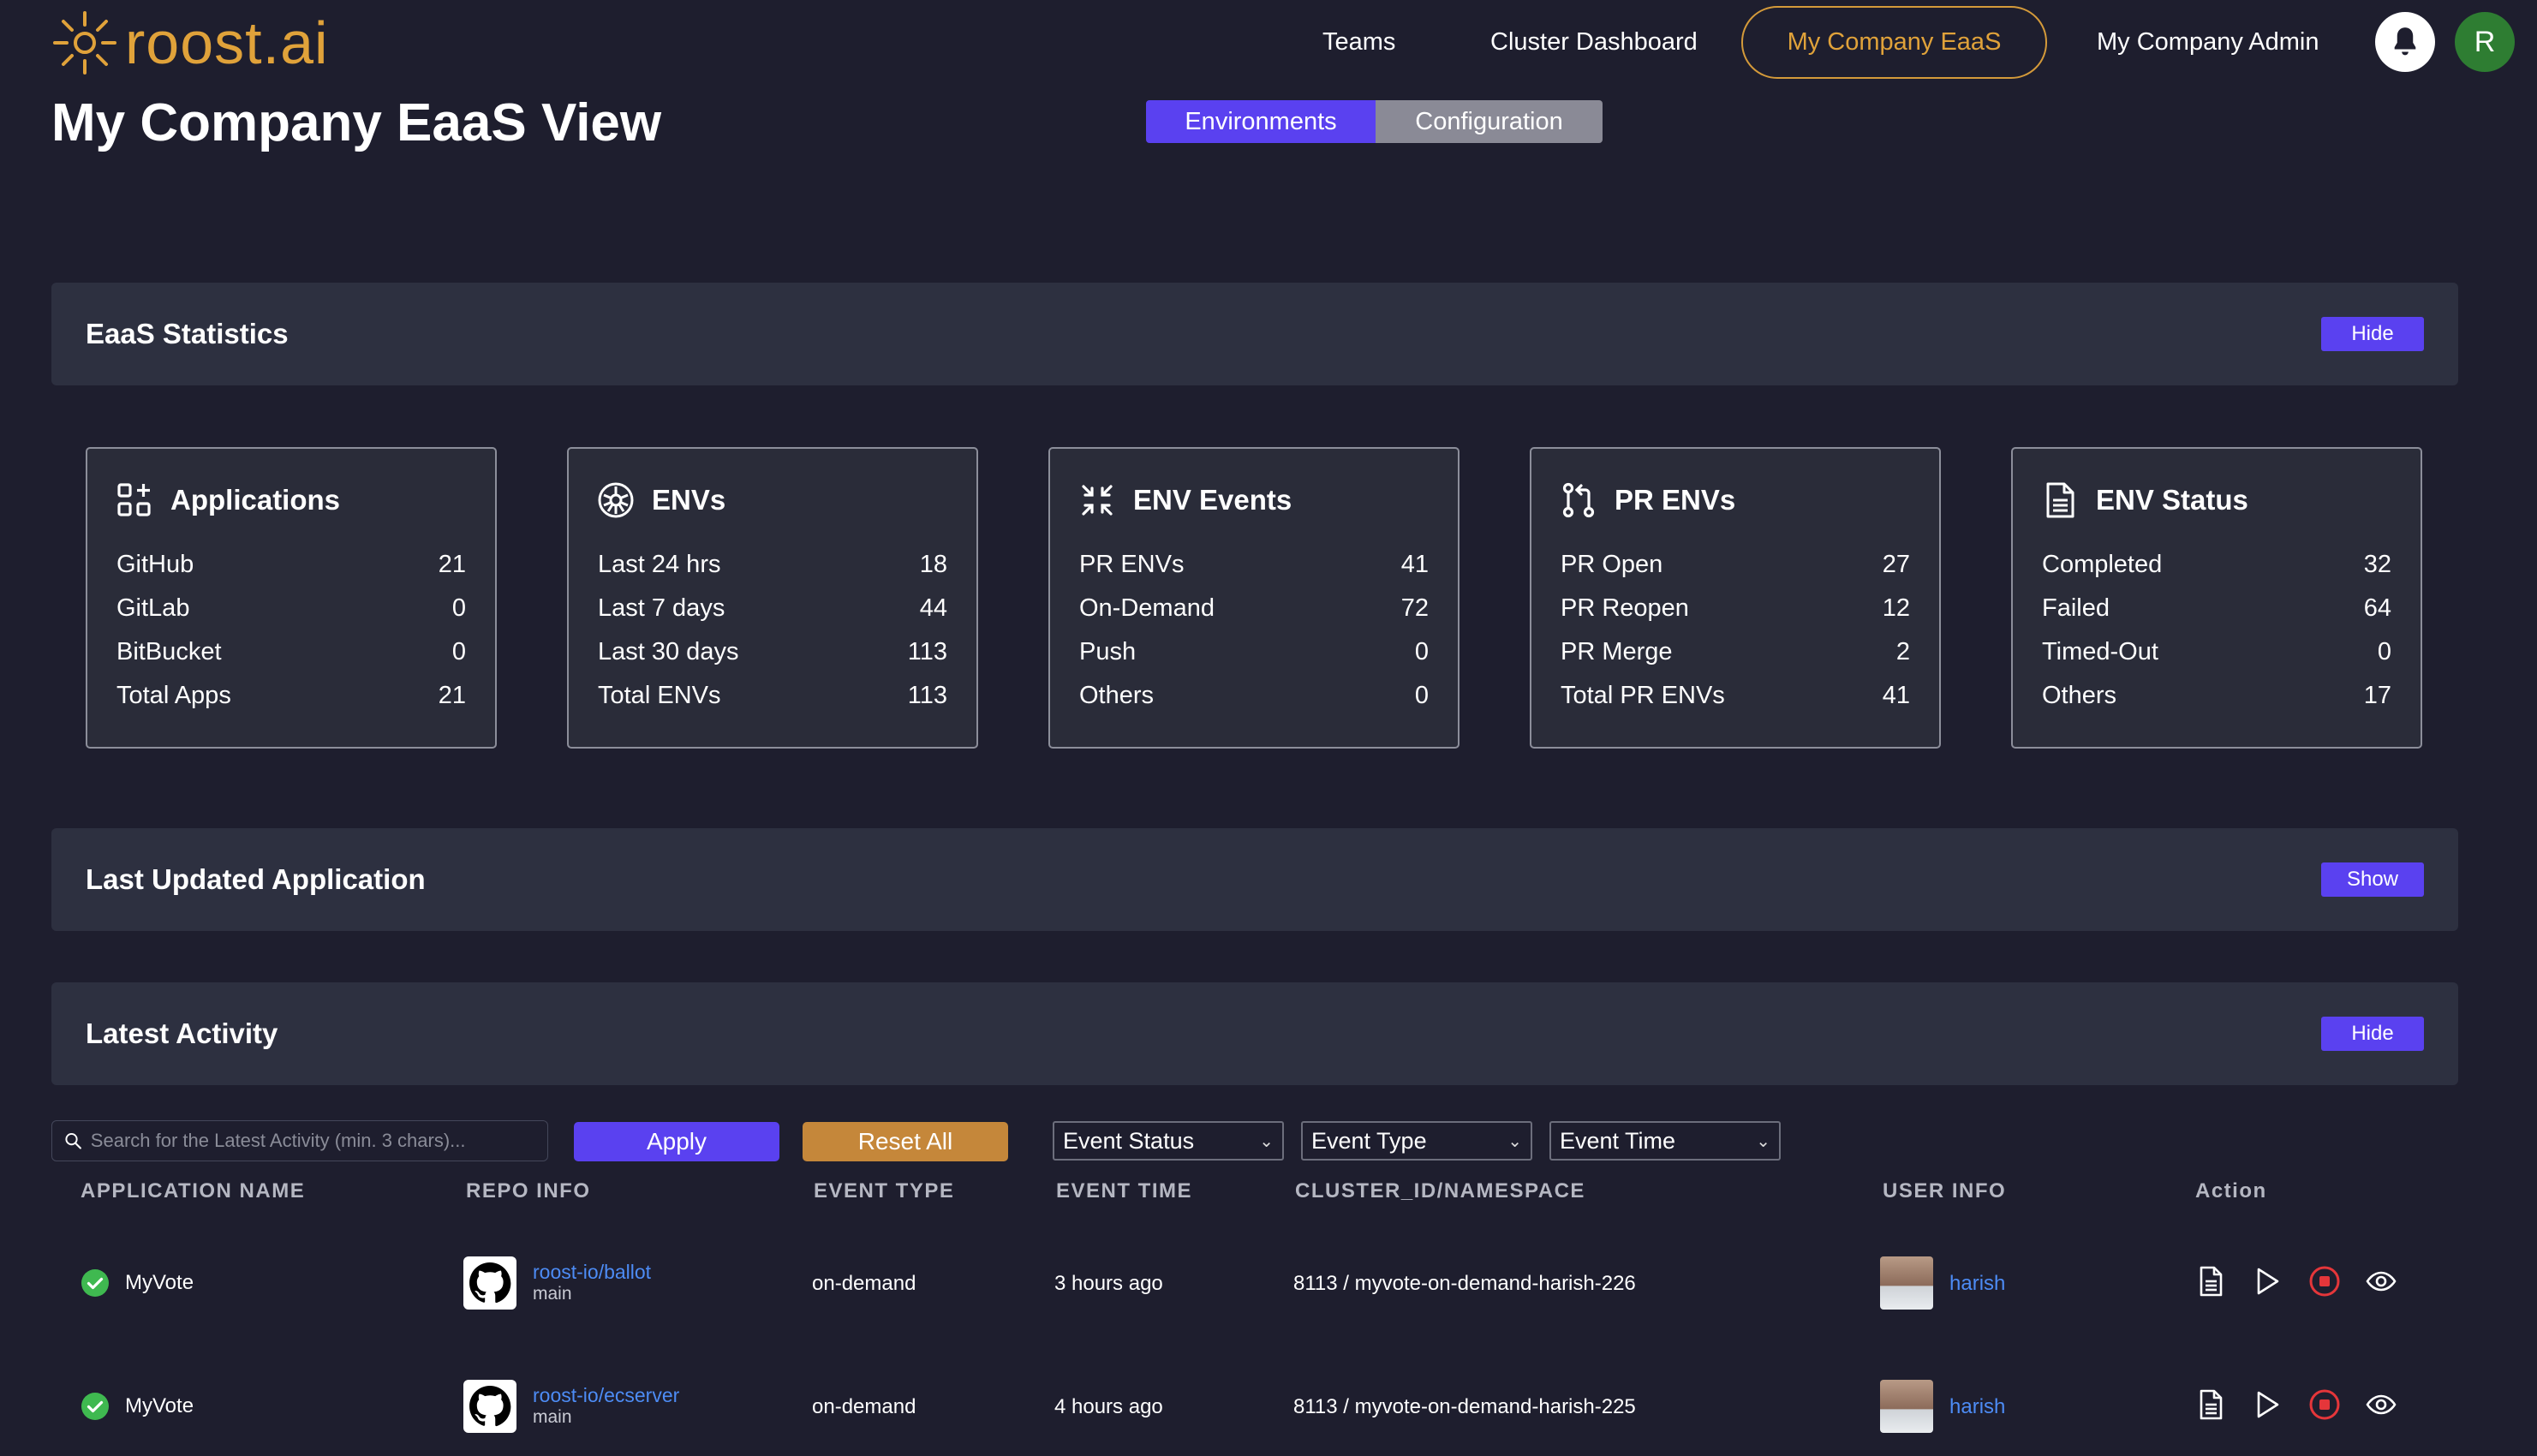 The image size is (2537, 1456). What do you see at coordinates (1440, 1190) in the screenshot?
I see `header-cluster-namespace: CLUSTER_ID/NAMESPACE` at bounding box center [1440, 1190].